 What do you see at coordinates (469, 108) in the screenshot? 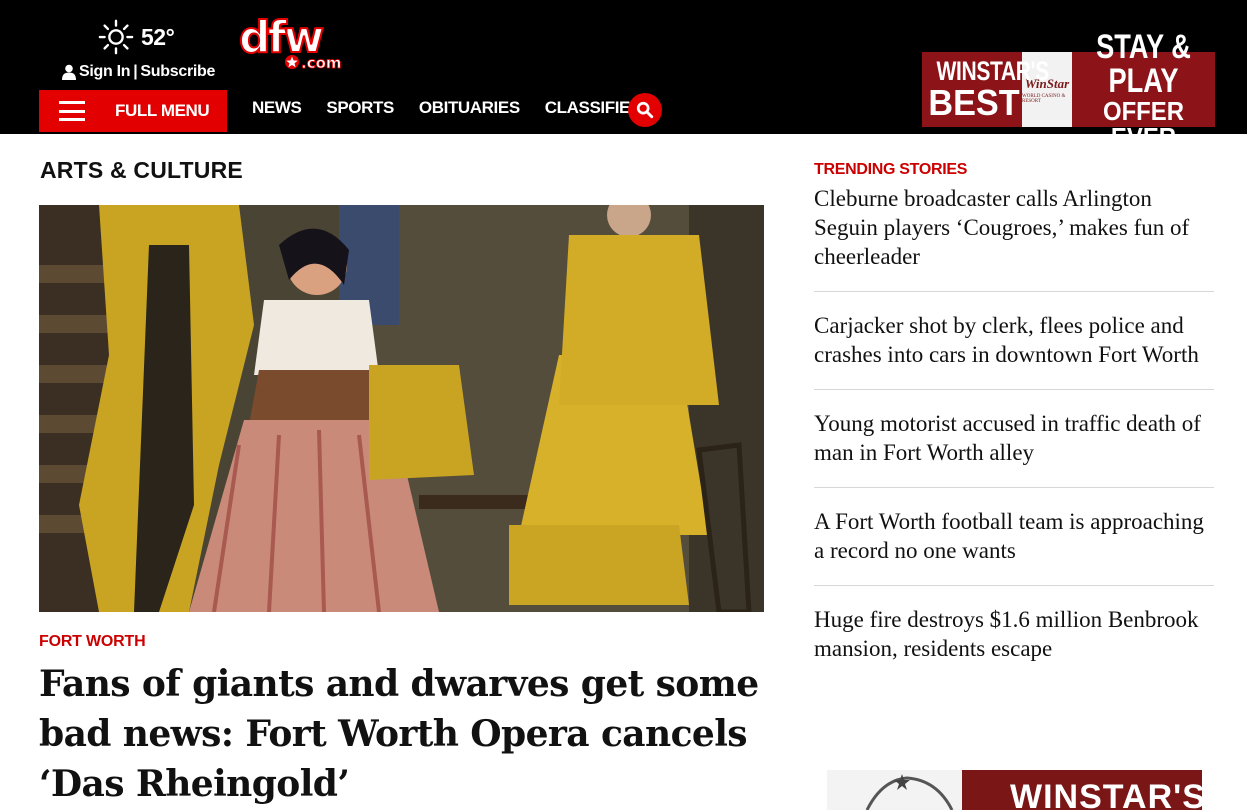
I see `nav-obituaries: OBITUARIES` at bounding box center [469, 108].